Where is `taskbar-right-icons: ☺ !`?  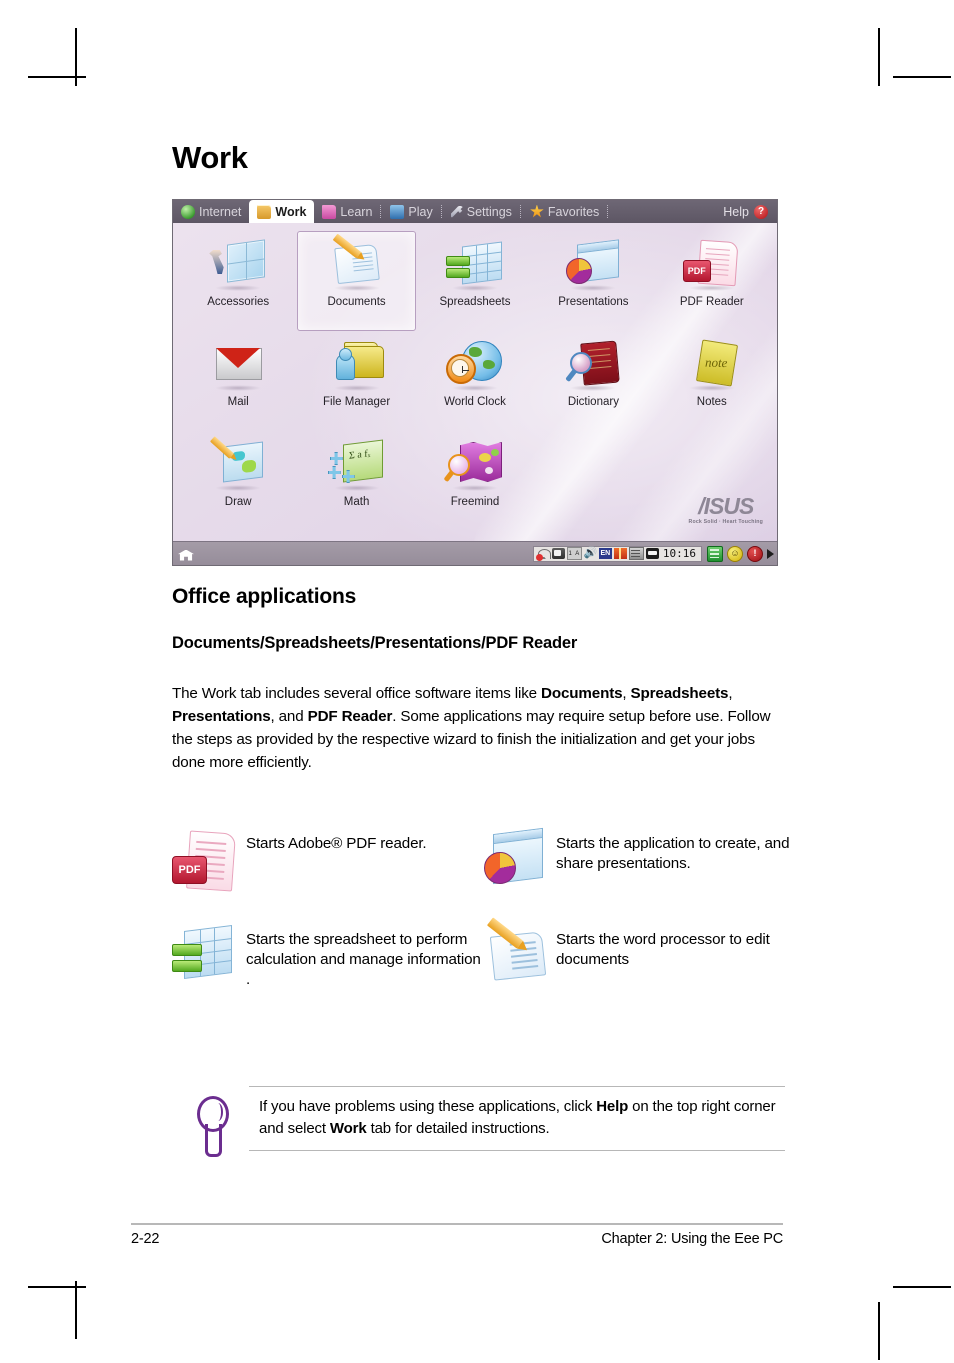
taskbar-right-icons: ☺ ! is located at coordinates (740, 553).